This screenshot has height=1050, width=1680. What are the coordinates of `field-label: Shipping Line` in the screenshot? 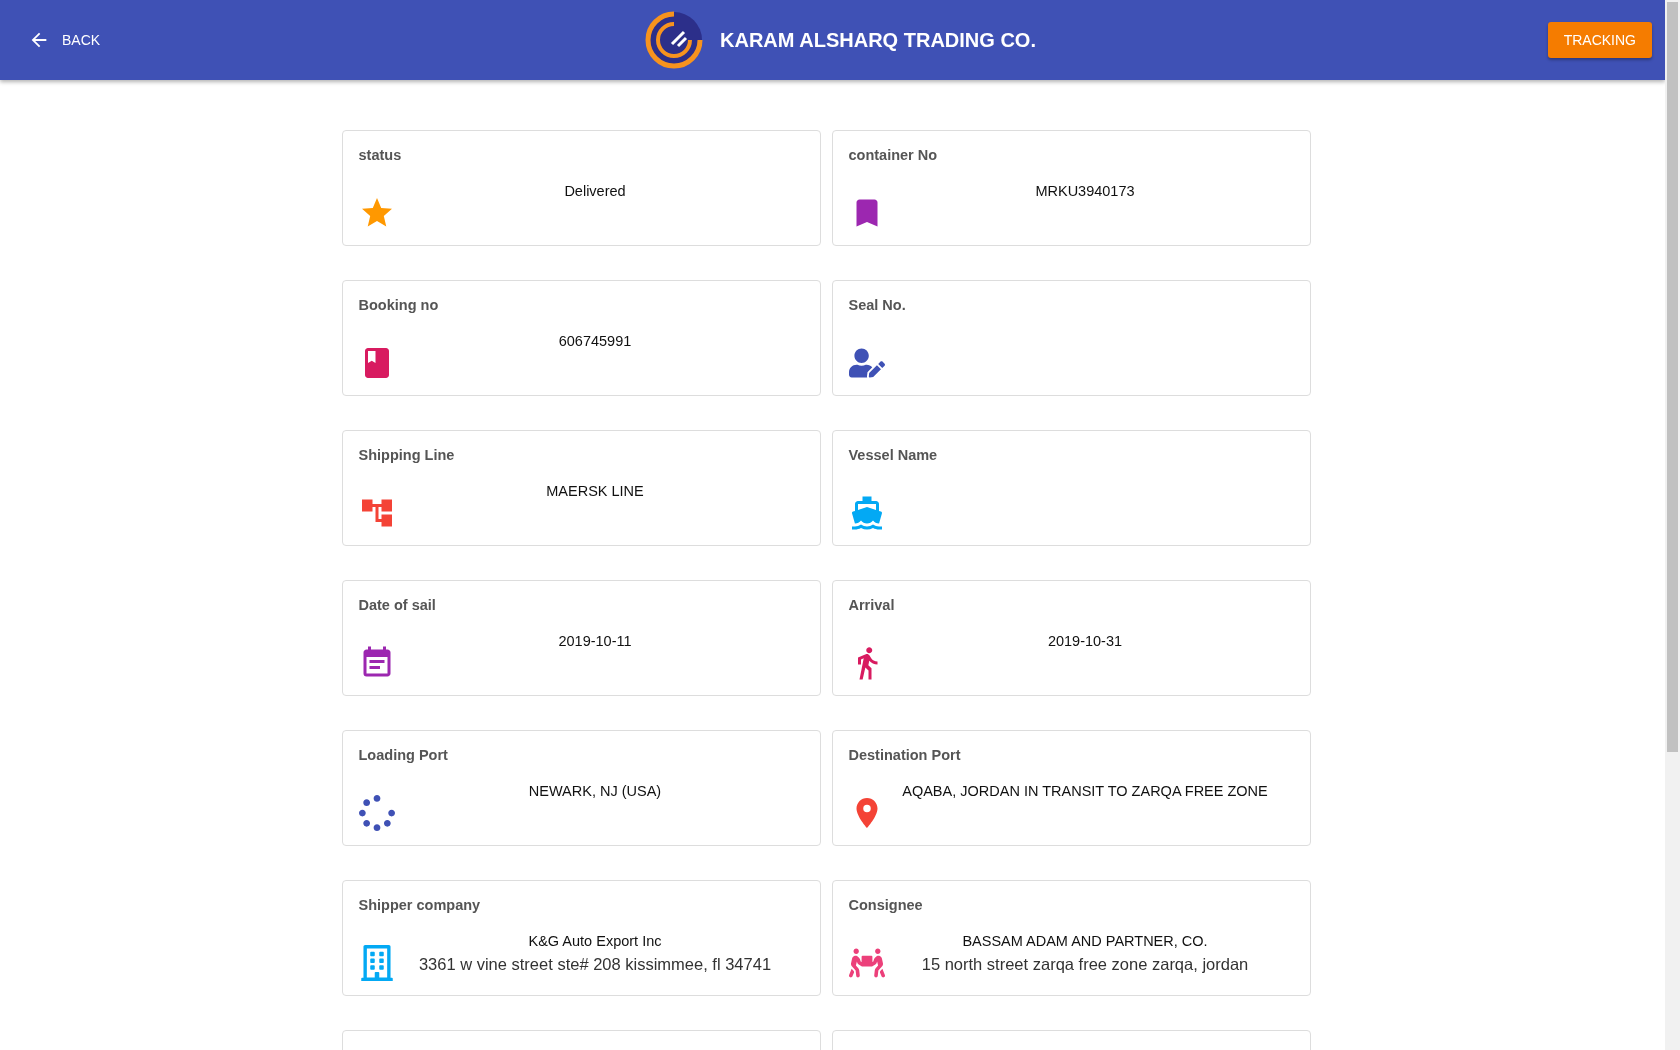 It's located at (406, 455).